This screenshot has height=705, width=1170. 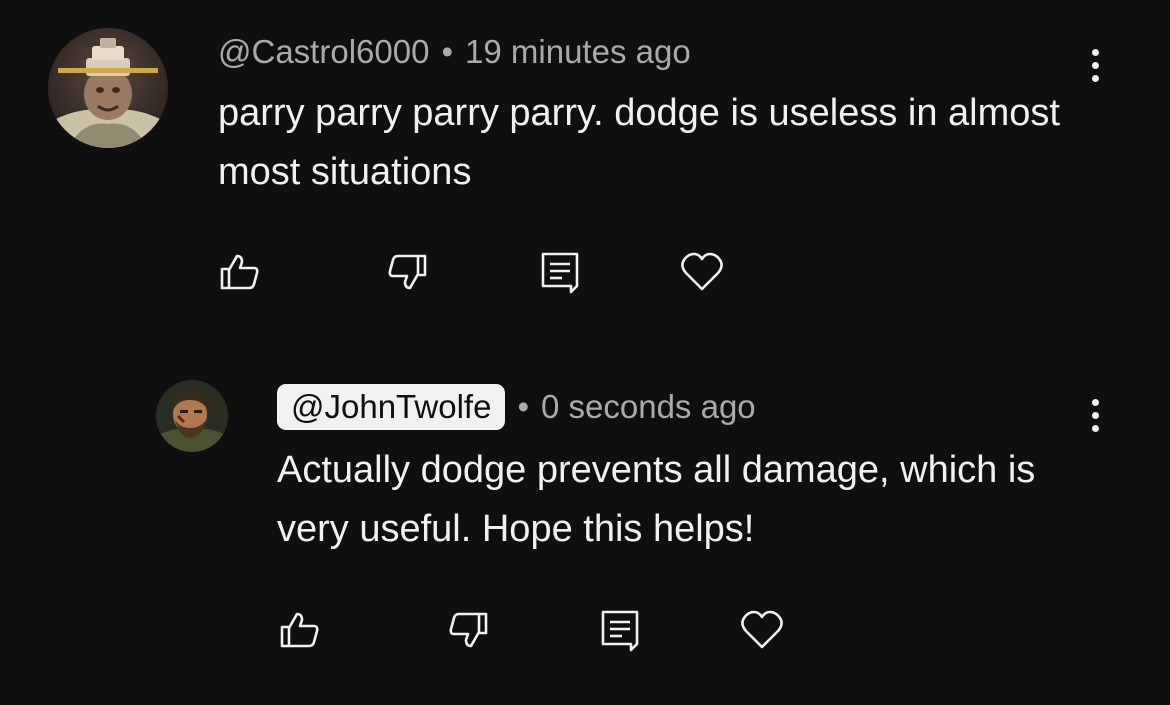 I want to click on bearded-man-avatar-icon, so click(x=192, y=416).